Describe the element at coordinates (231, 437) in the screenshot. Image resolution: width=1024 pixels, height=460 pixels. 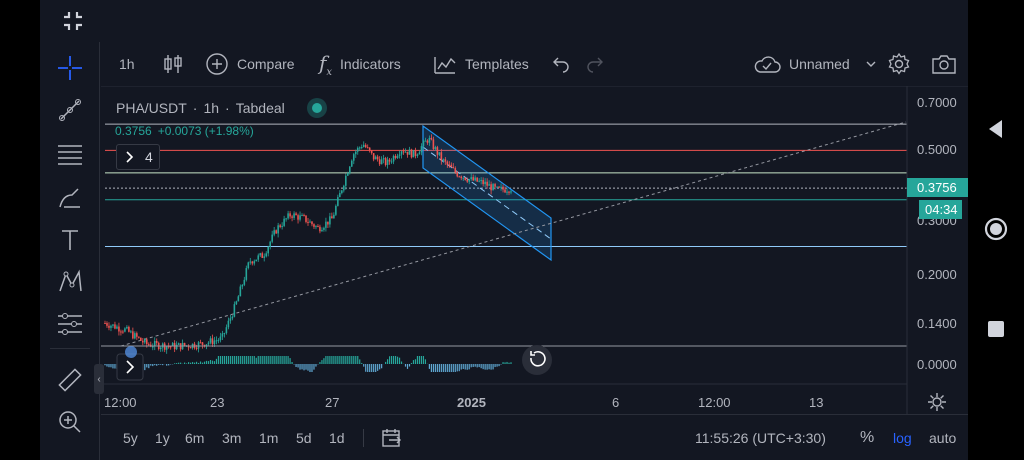
I see `range-3m: 3m` at that location.